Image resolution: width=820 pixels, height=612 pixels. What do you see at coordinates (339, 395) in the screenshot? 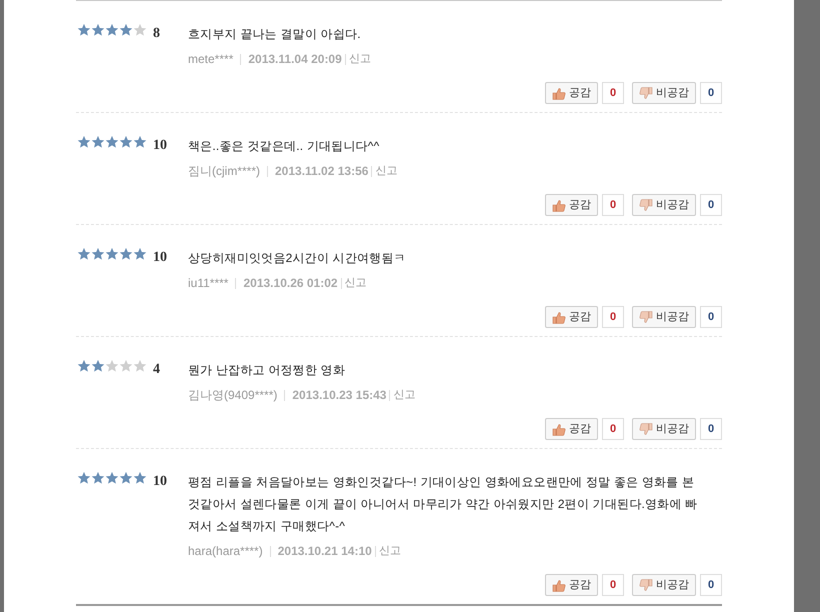
I see `review-date: 2013.10.23 15:43` at bounding box center [339, 395].